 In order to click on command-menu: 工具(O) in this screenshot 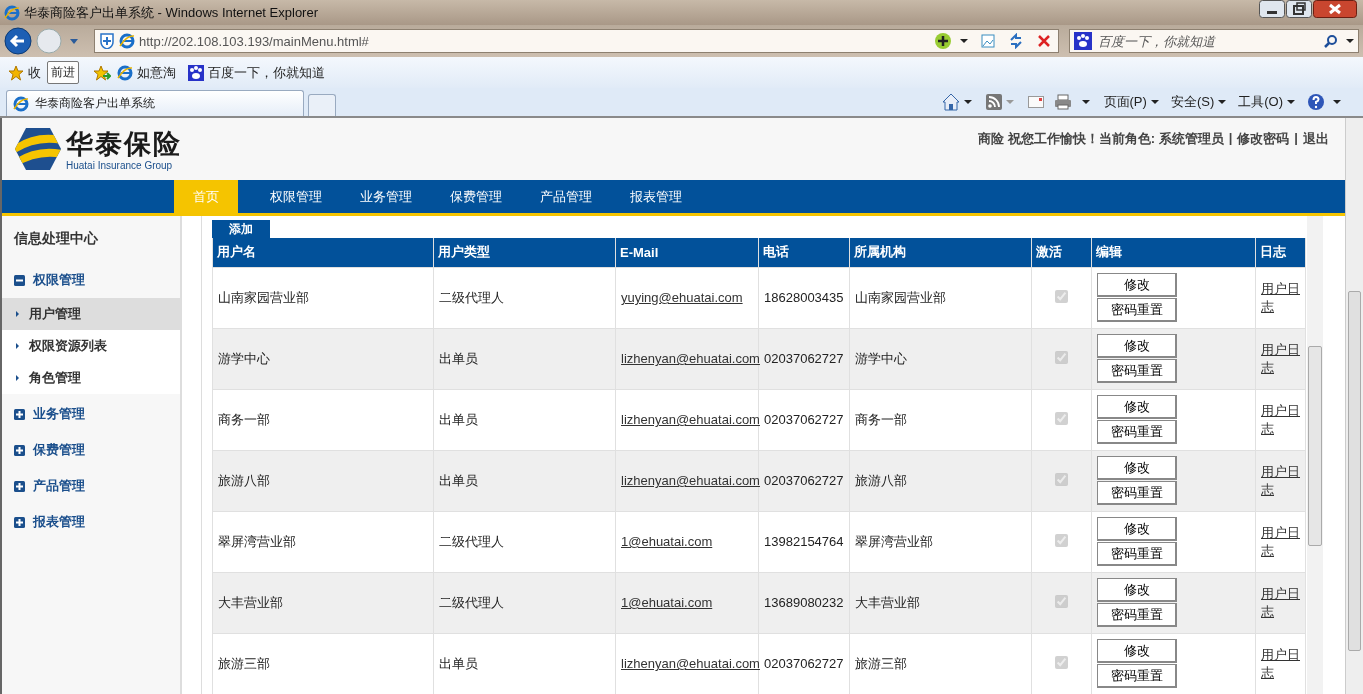, I will do `click(1266, 102)`.